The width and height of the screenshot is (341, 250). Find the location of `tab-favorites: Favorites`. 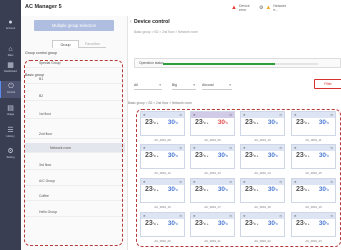

tab-favorites: Favorites is located at coordinates (92, 44).